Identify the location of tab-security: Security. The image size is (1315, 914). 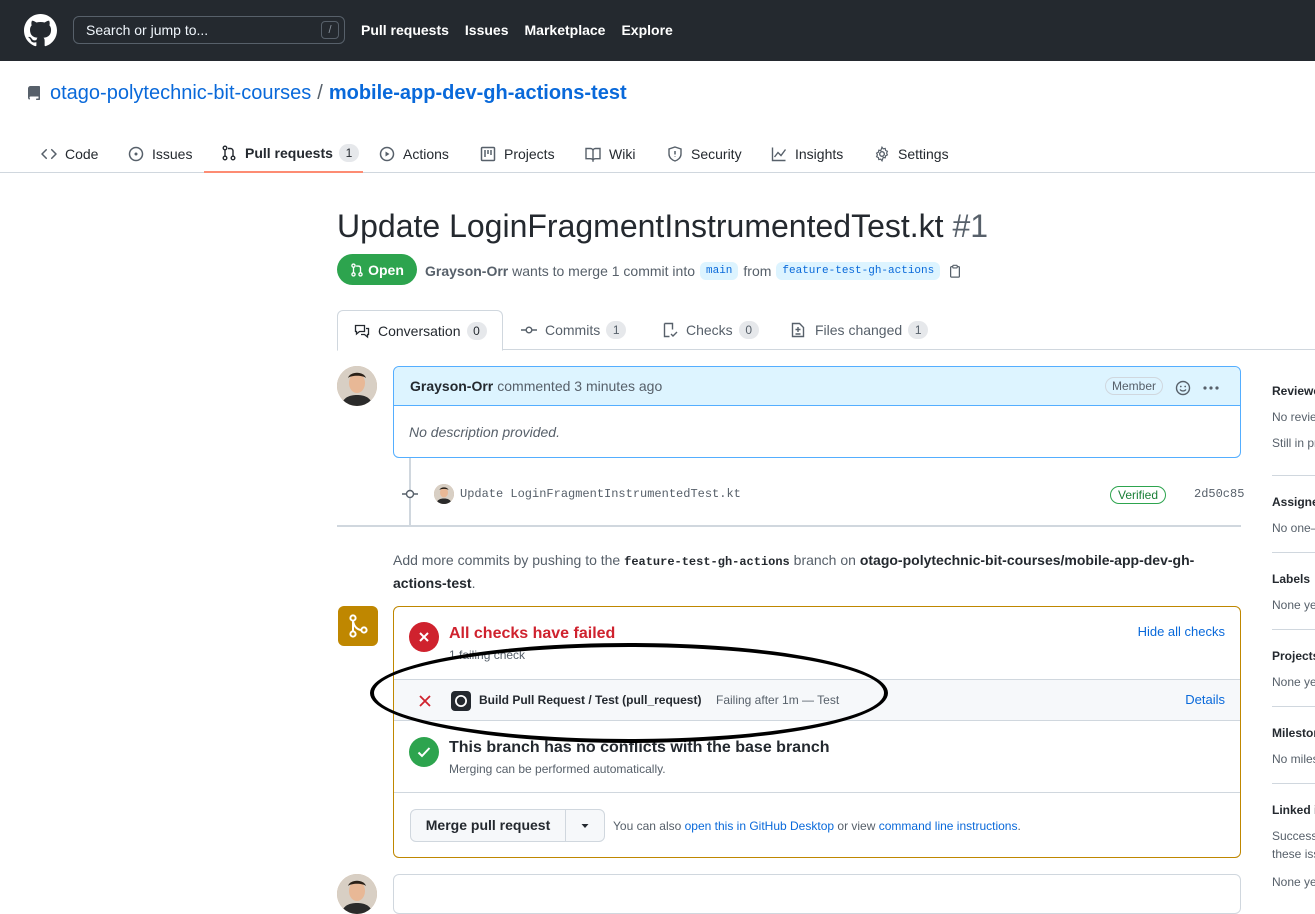
(704, 153).